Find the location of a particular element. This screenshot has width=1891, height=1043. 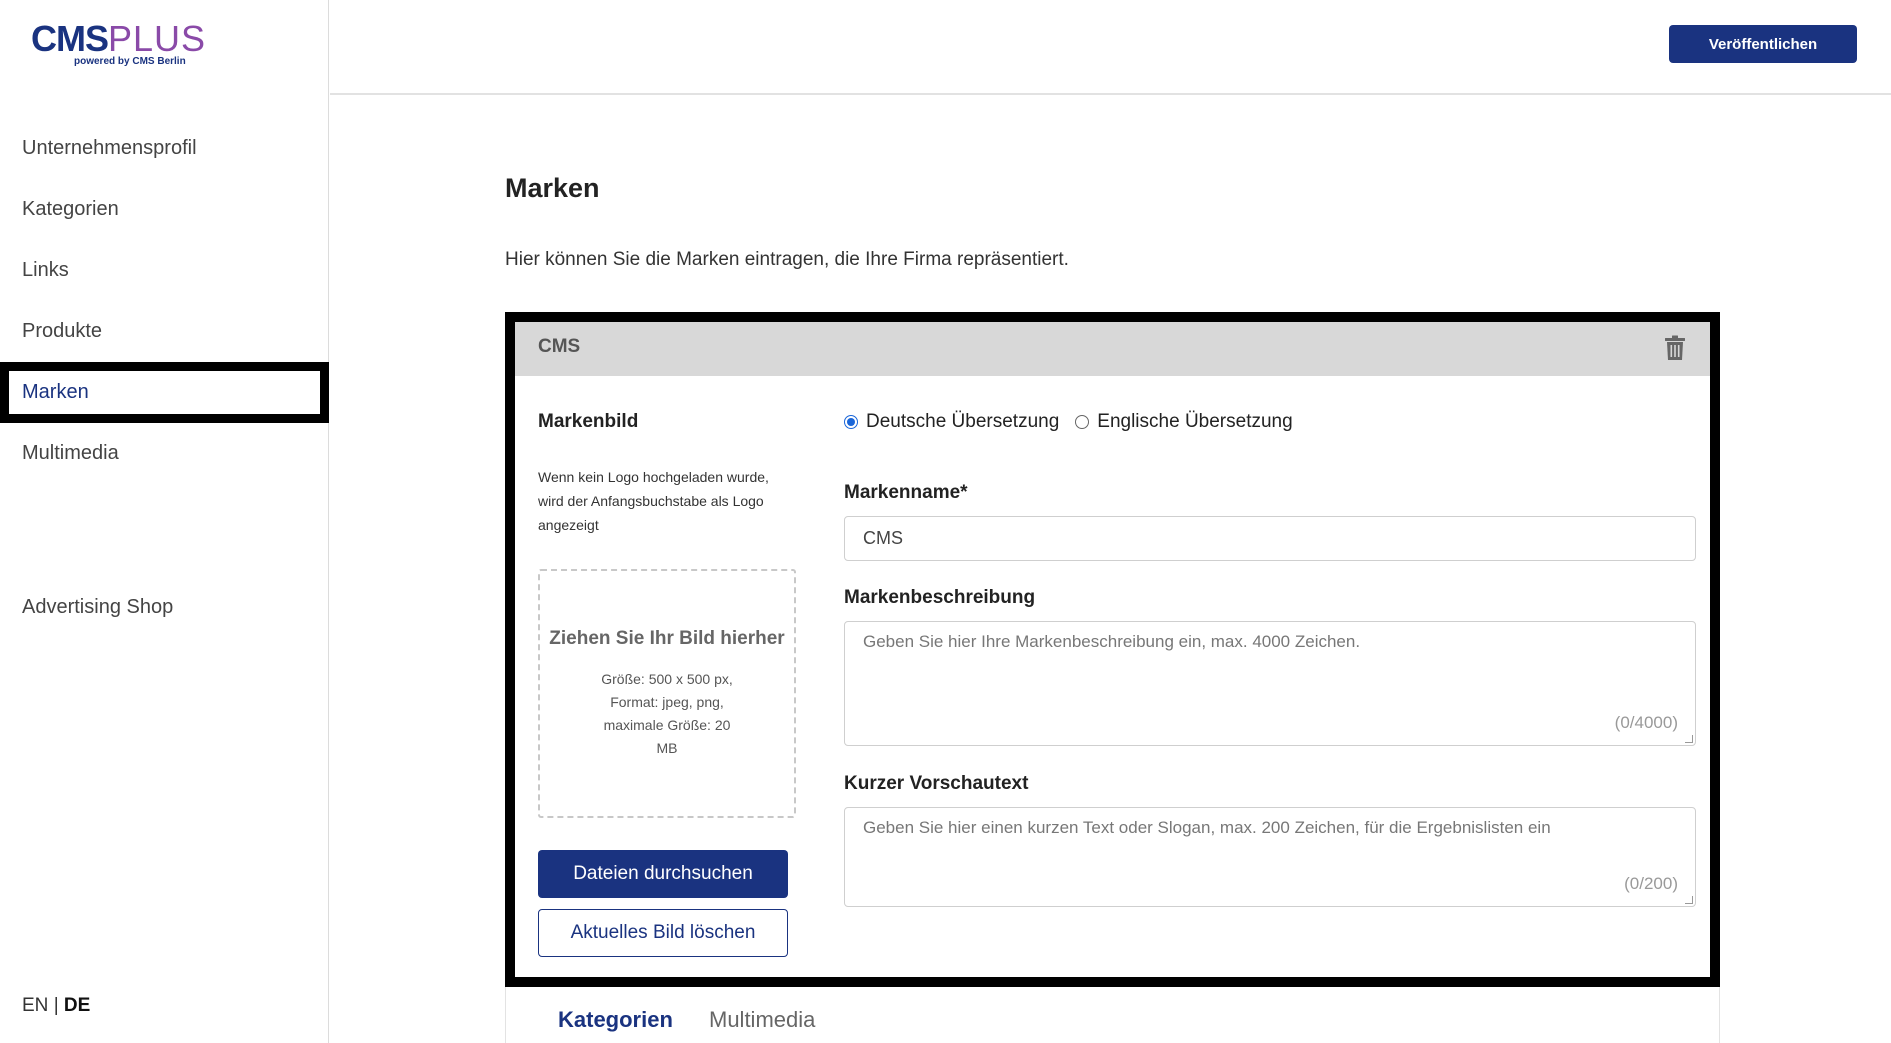

brand-name-input is located at coordinates (1270, 538).